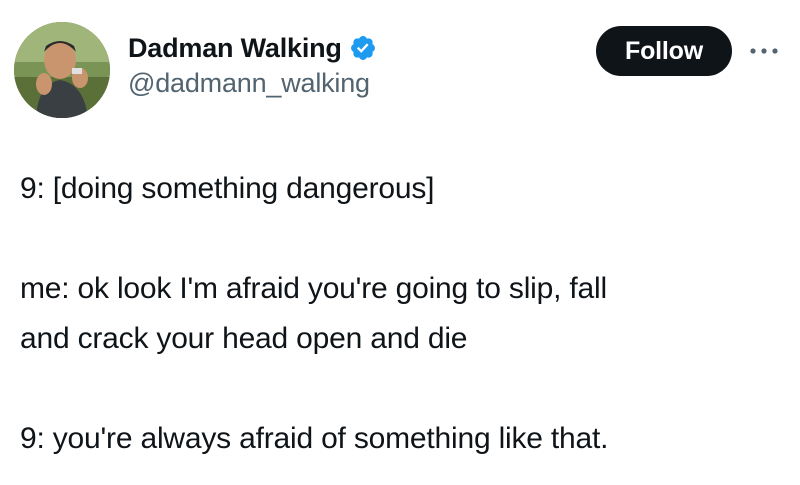 The width and height of the screenshot is (800, 485). What do you see at coordinates (664, 51) in the screenshot?
I see `follow-button: Follow` at bounding box center [664, 51].